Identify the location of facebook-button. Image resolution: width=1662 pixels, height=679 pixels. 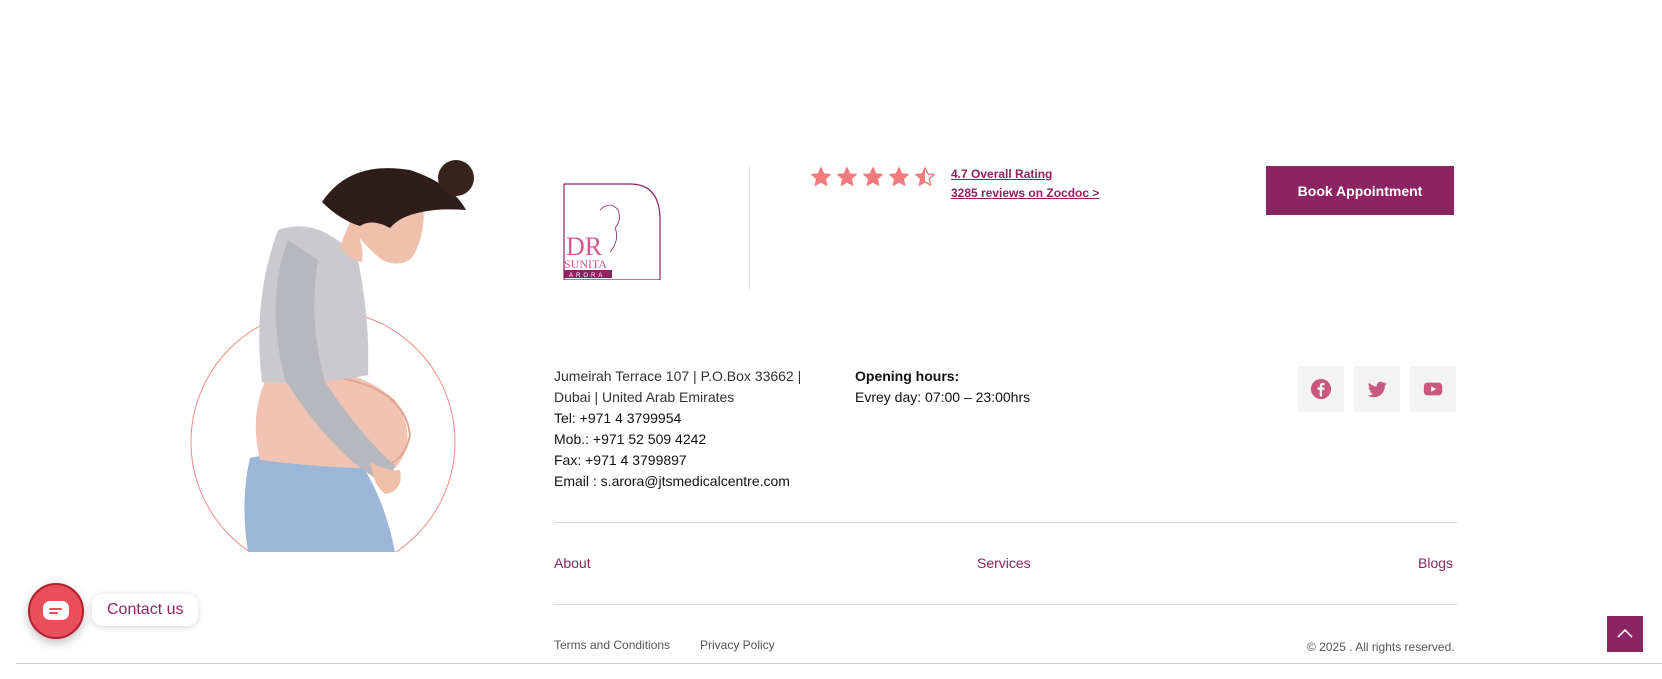
(1321, 389).